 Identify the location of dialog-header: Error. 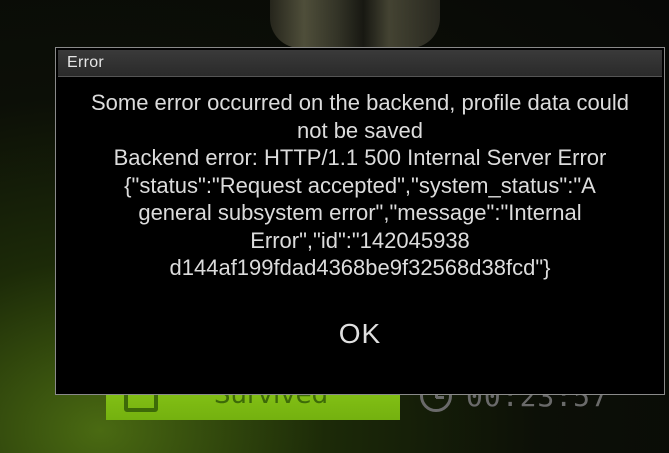
(360, 63).